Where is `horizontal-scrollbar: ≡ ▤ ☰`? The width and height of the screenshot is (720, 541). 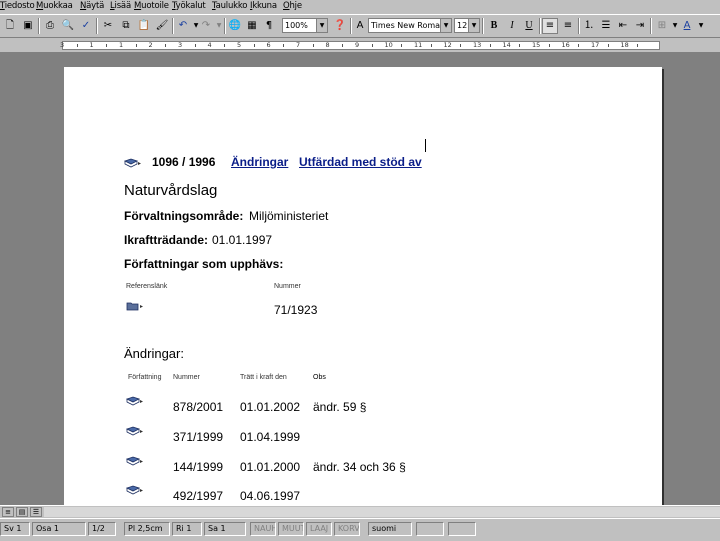
horizontal-scrollbar: ≡ ▤ ☰ is located at coordinates (360, 511).